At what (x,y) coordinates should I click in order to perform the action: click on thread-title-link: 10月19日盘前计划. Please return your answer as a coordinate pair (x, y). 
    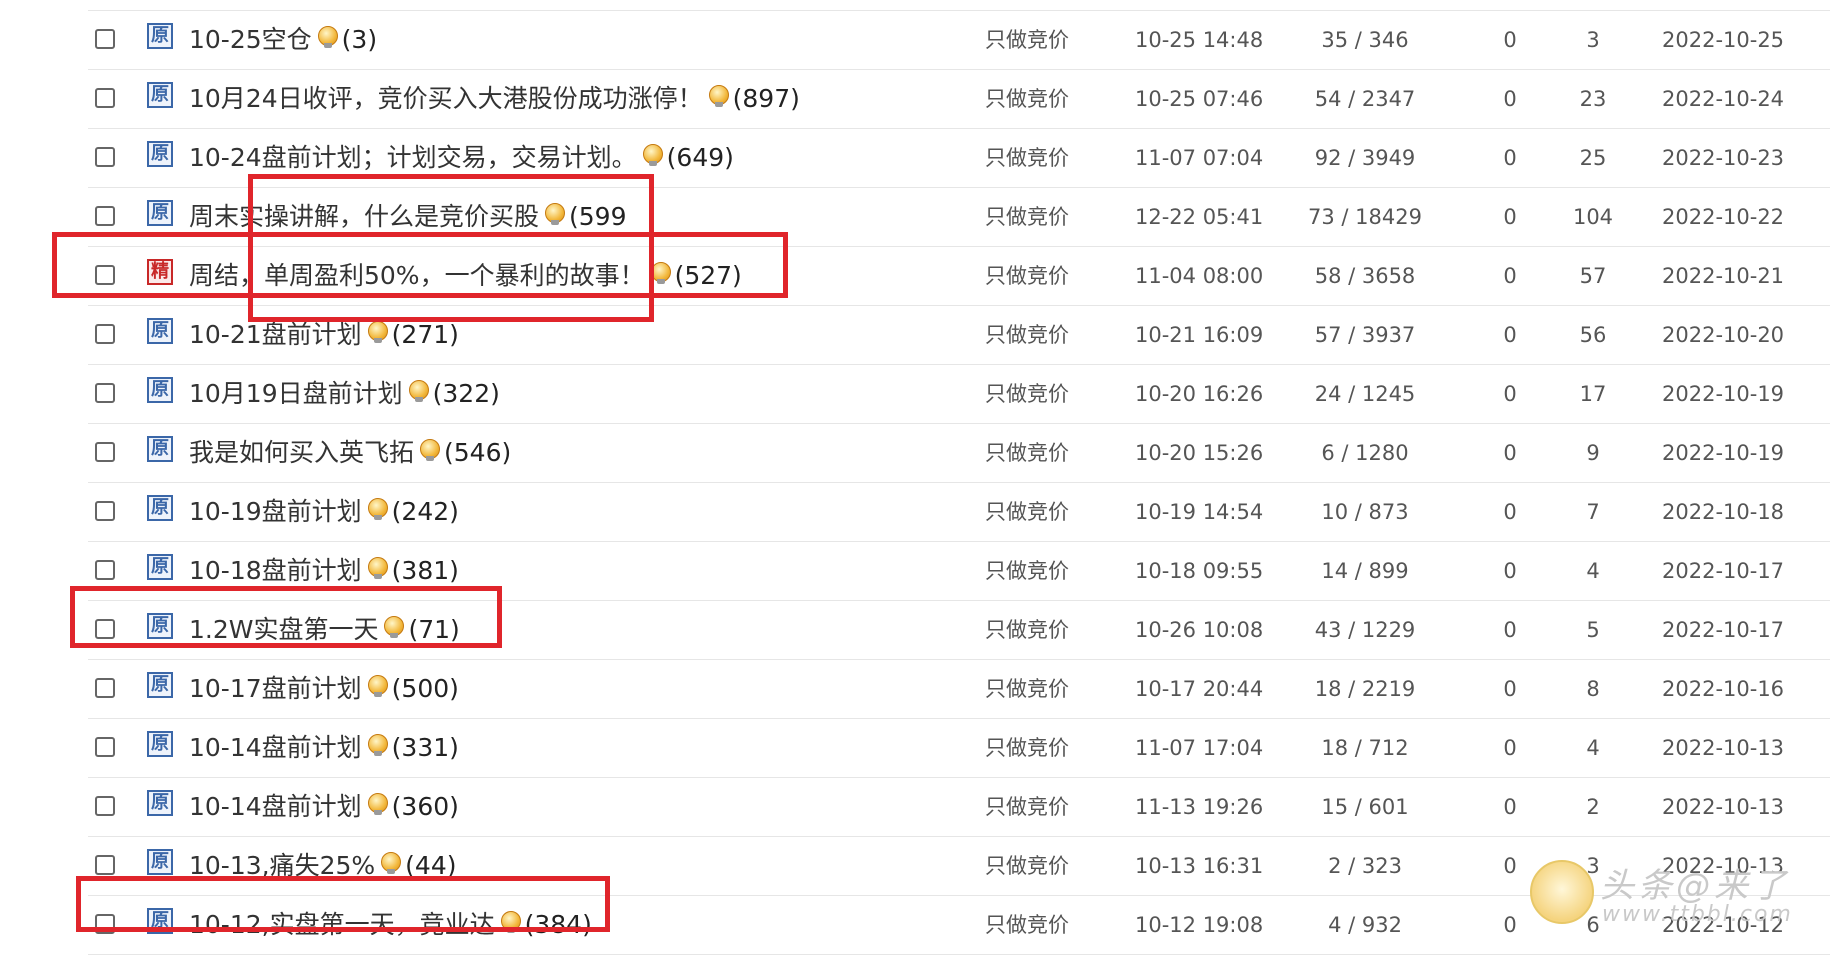
    Looking at the image, I should click on (296, 393).